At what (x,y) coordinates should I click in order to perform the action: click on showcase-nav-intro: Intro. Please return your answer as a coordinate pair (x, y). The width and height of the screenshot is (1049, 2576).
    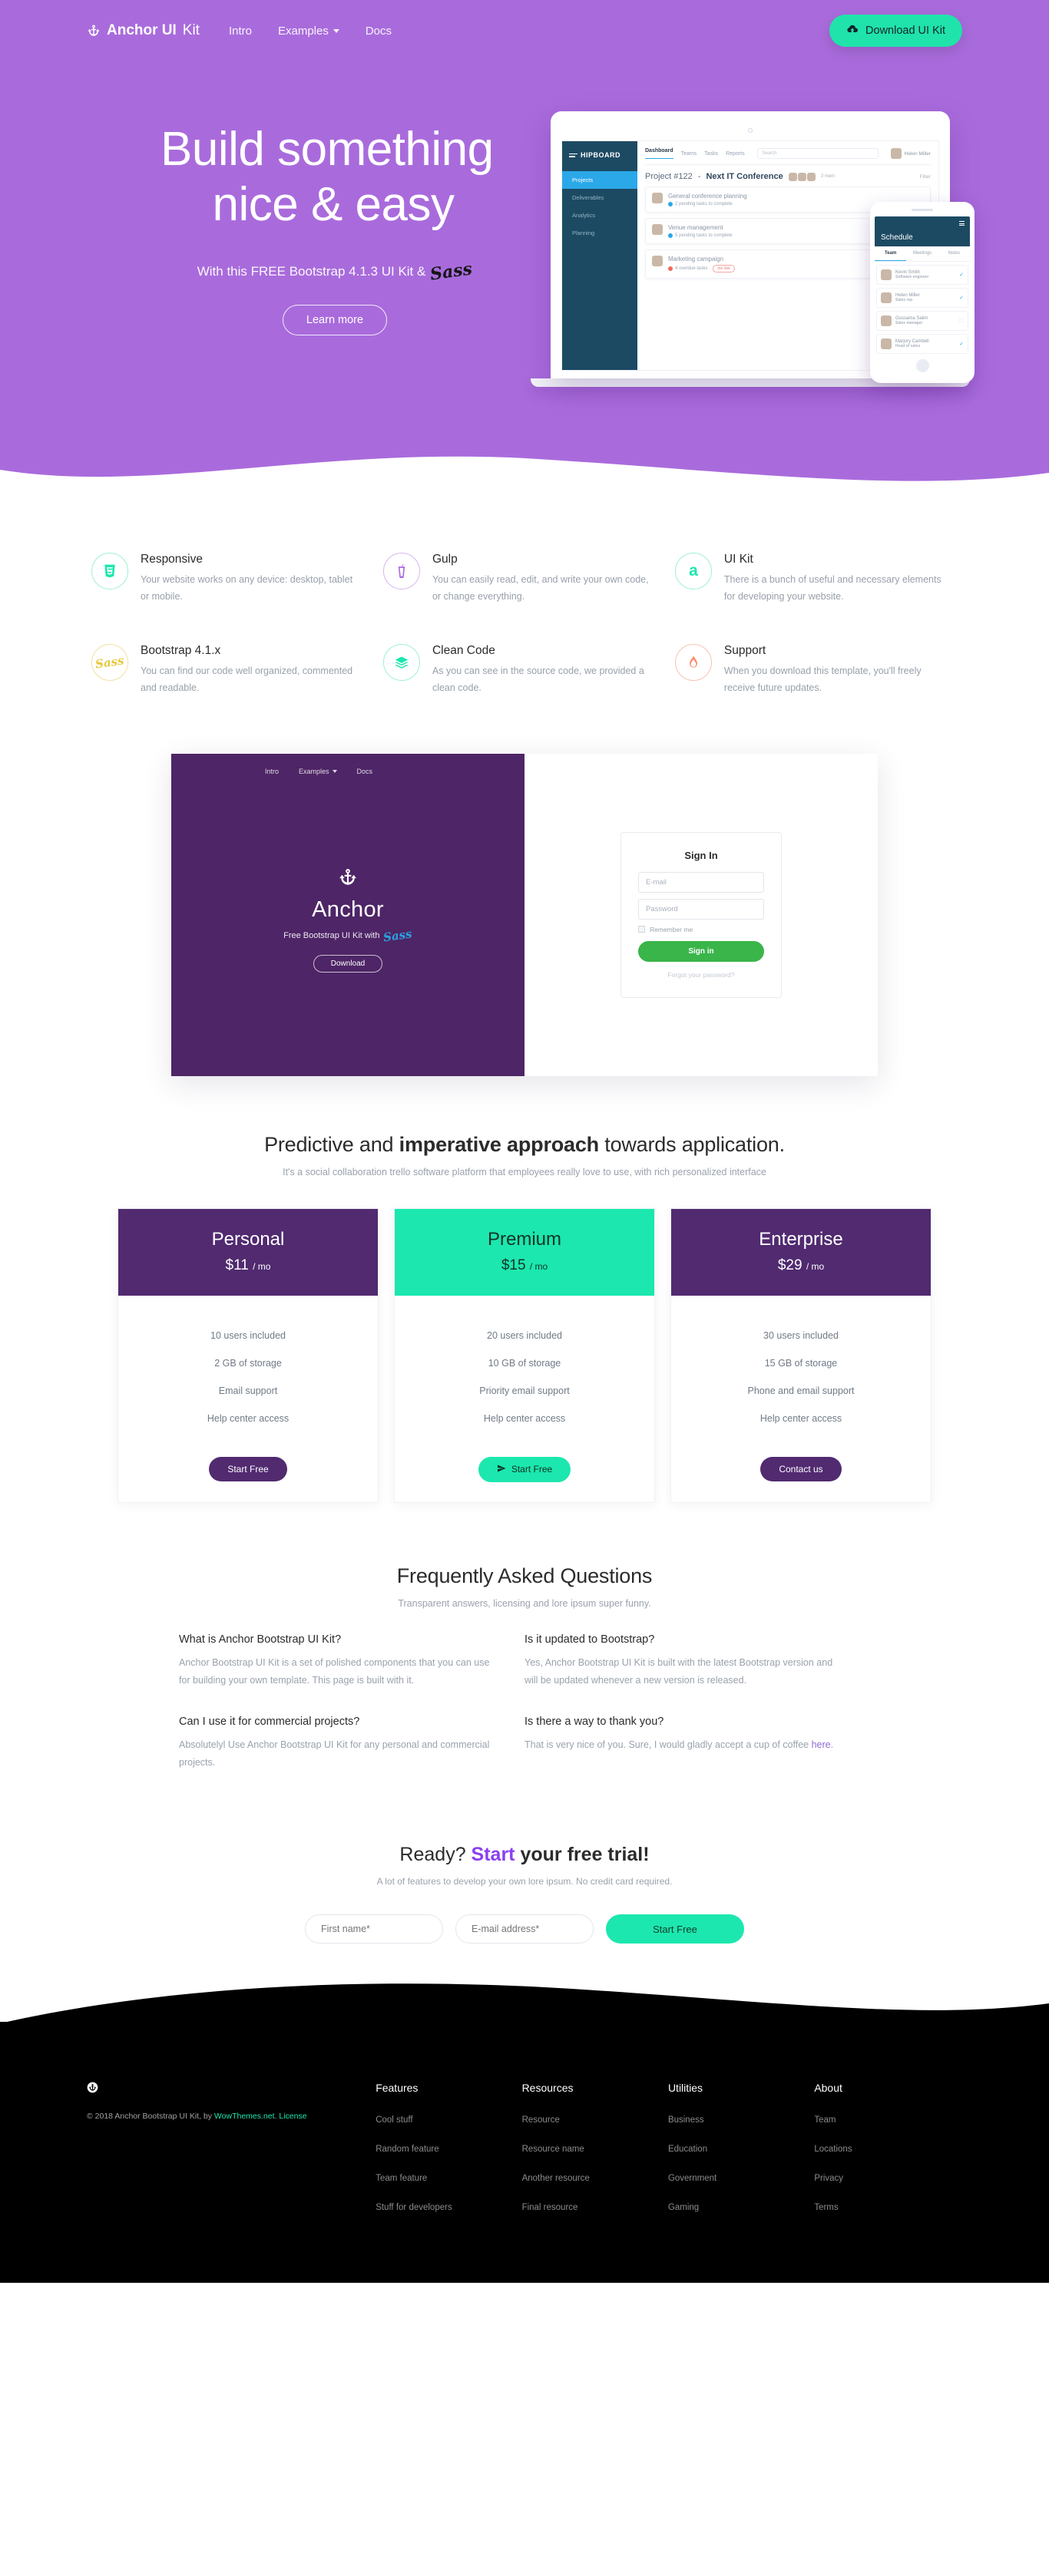
    Looking at the image, I should click on (272, 771).